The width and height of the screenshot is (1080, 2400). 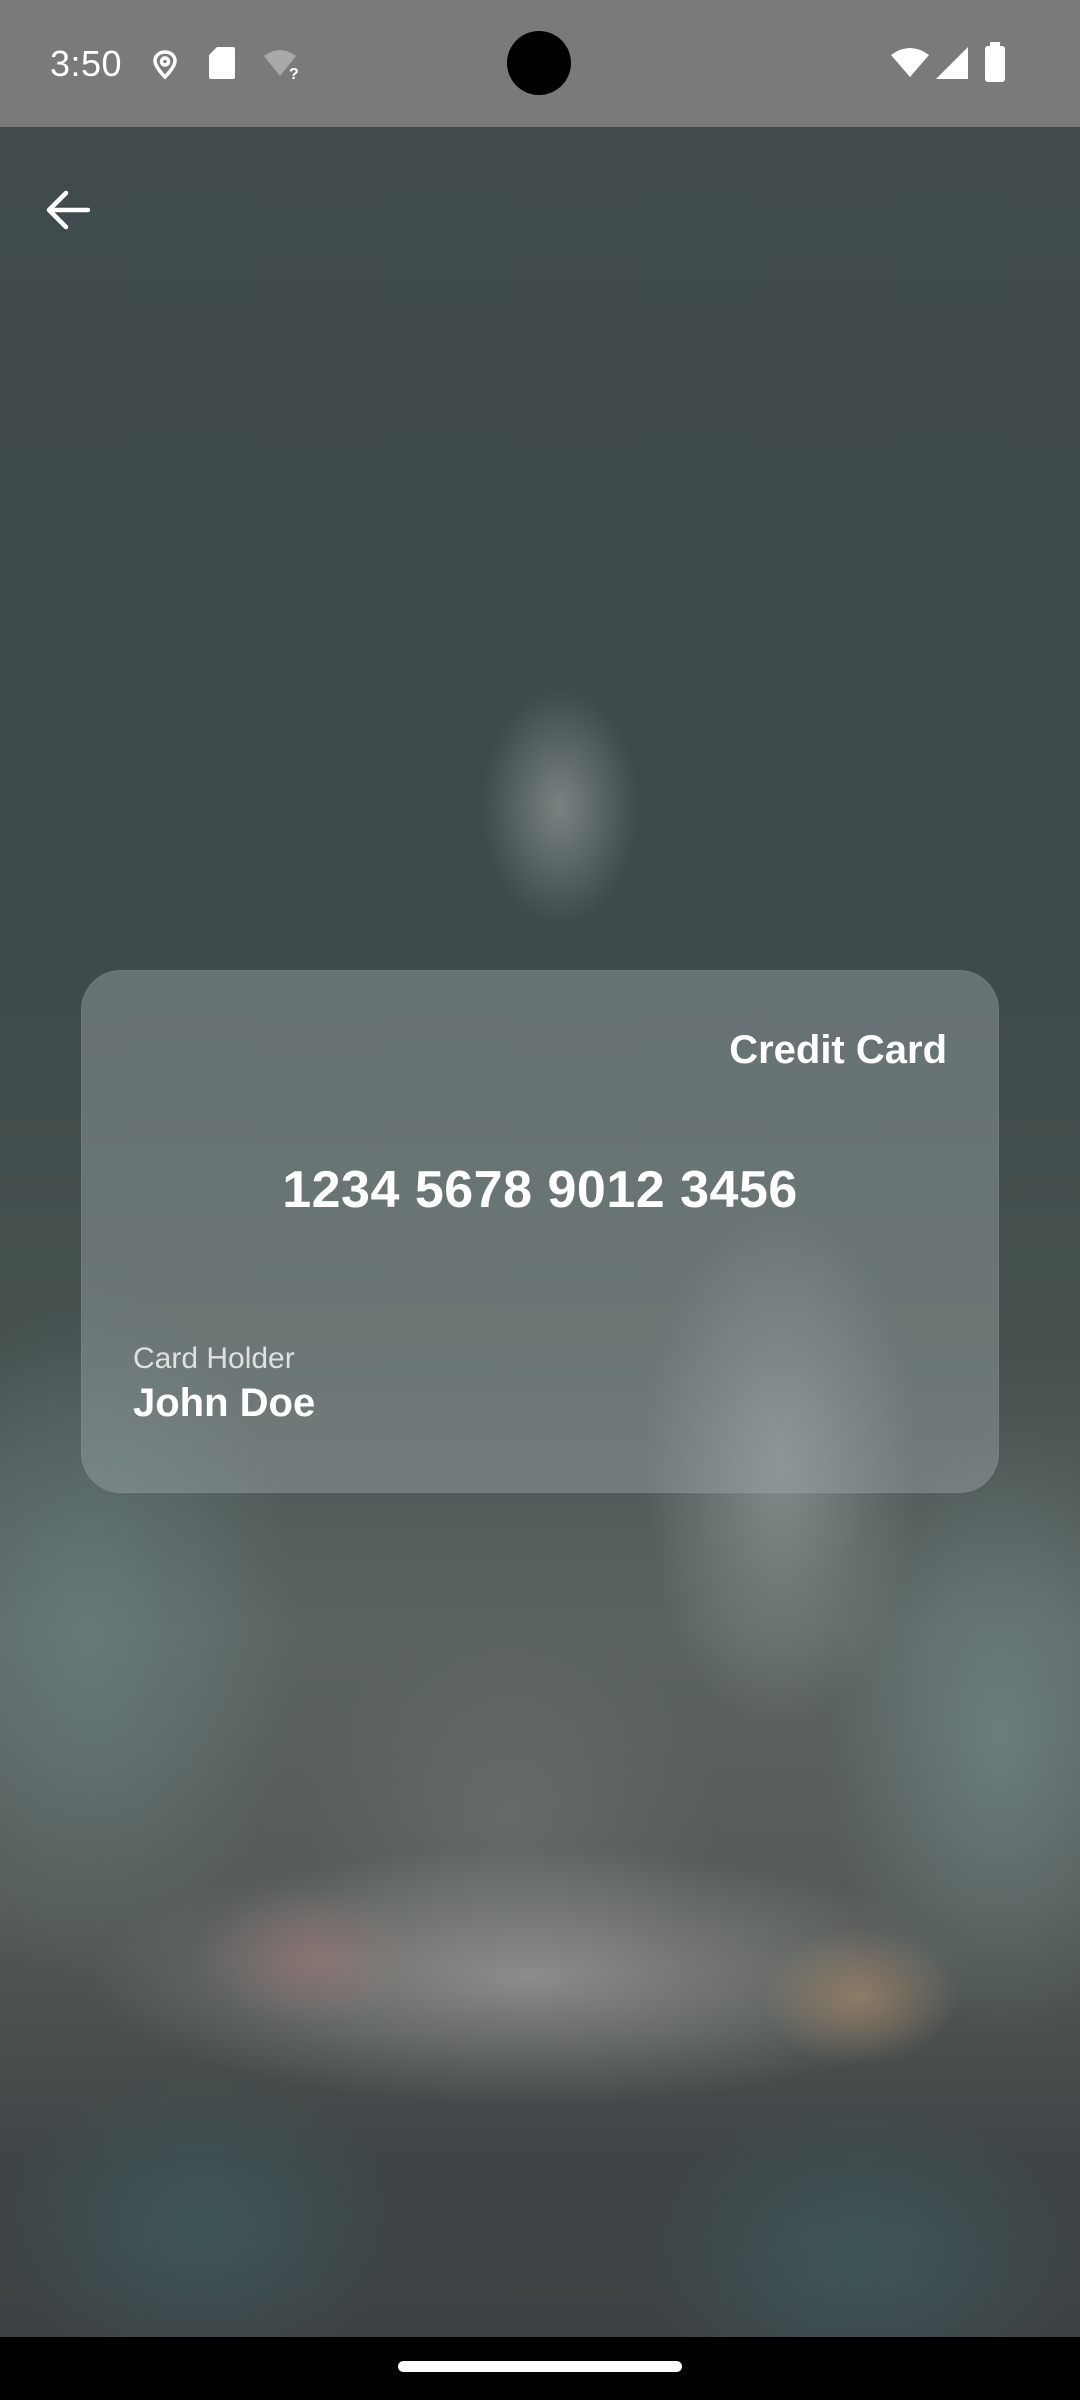 What do you see at coordinates (224, 1403) in the screenshot?
I see `card-holder-name: John Doe` at bounding box center [224, 1403].